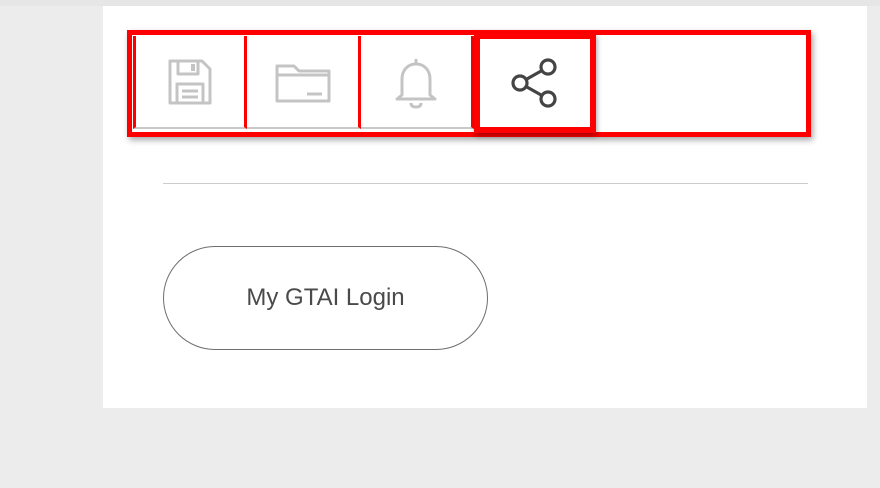 The image size is (880, 488). I want to click on folder-icon, so click(303, 82).